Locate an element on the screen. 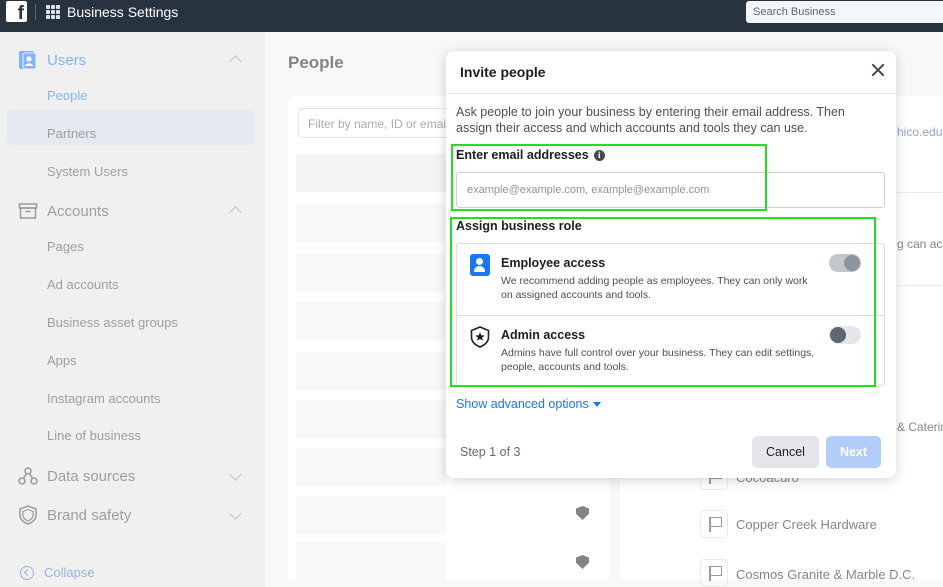 This screenshot has height=587, width=943. dialog-header-divider is located at coordinates (671, 93).